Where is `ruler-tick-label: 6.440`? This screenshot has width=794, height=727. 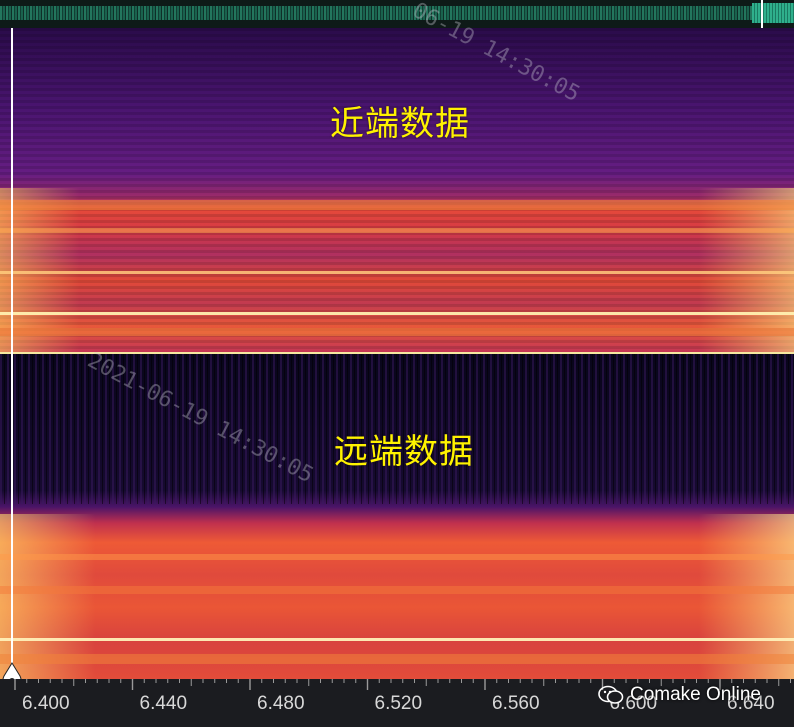
ruler-tick-label: 6.440 is located at coordinates (163, 703).